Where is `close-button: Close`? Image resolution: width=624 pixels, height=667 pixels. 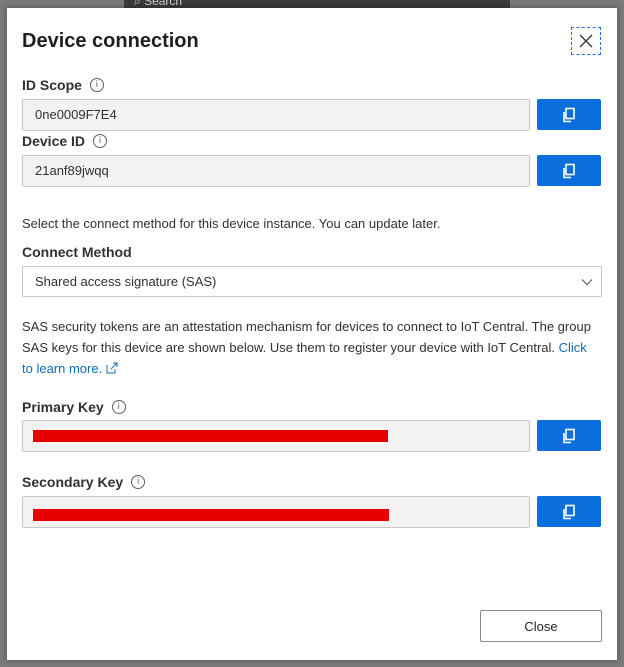
close-button: Close is located at coordinates (541, 626).